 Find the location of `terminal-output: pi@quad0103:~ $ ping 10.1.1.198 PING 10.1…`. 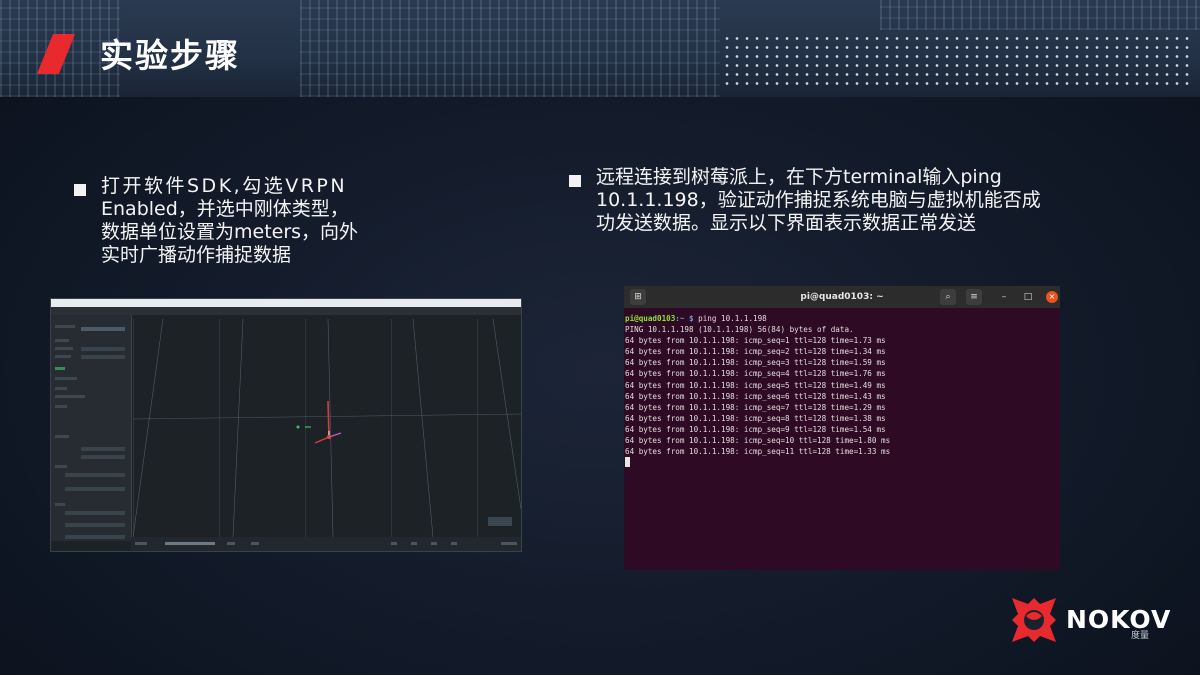

terminal-output: pi@quad0103:~ $ ping 10.1.1.198 PING 10.1… is located at coordinates (840, 390).